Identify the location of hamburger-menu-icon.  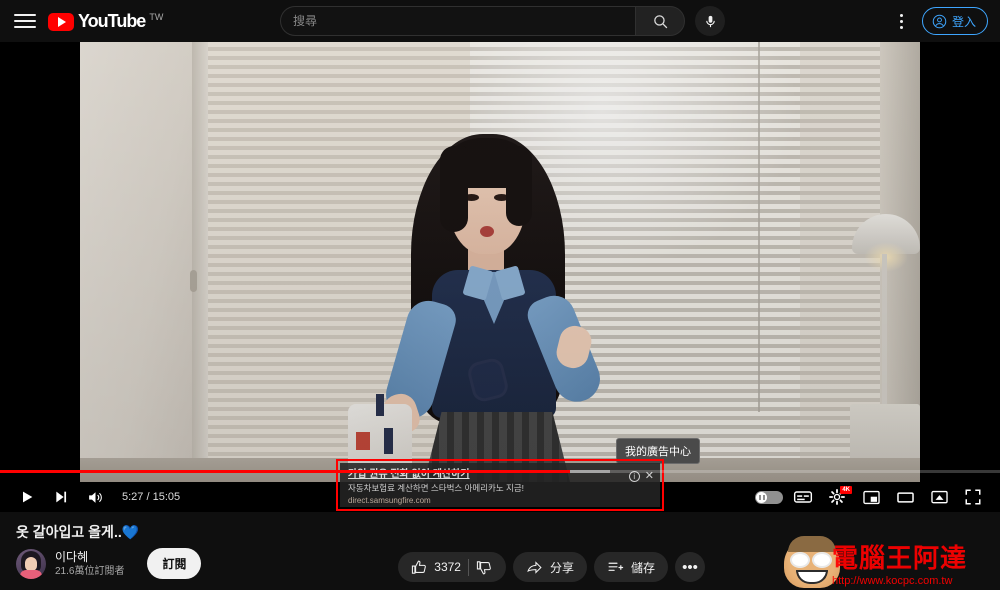
(25, 21).